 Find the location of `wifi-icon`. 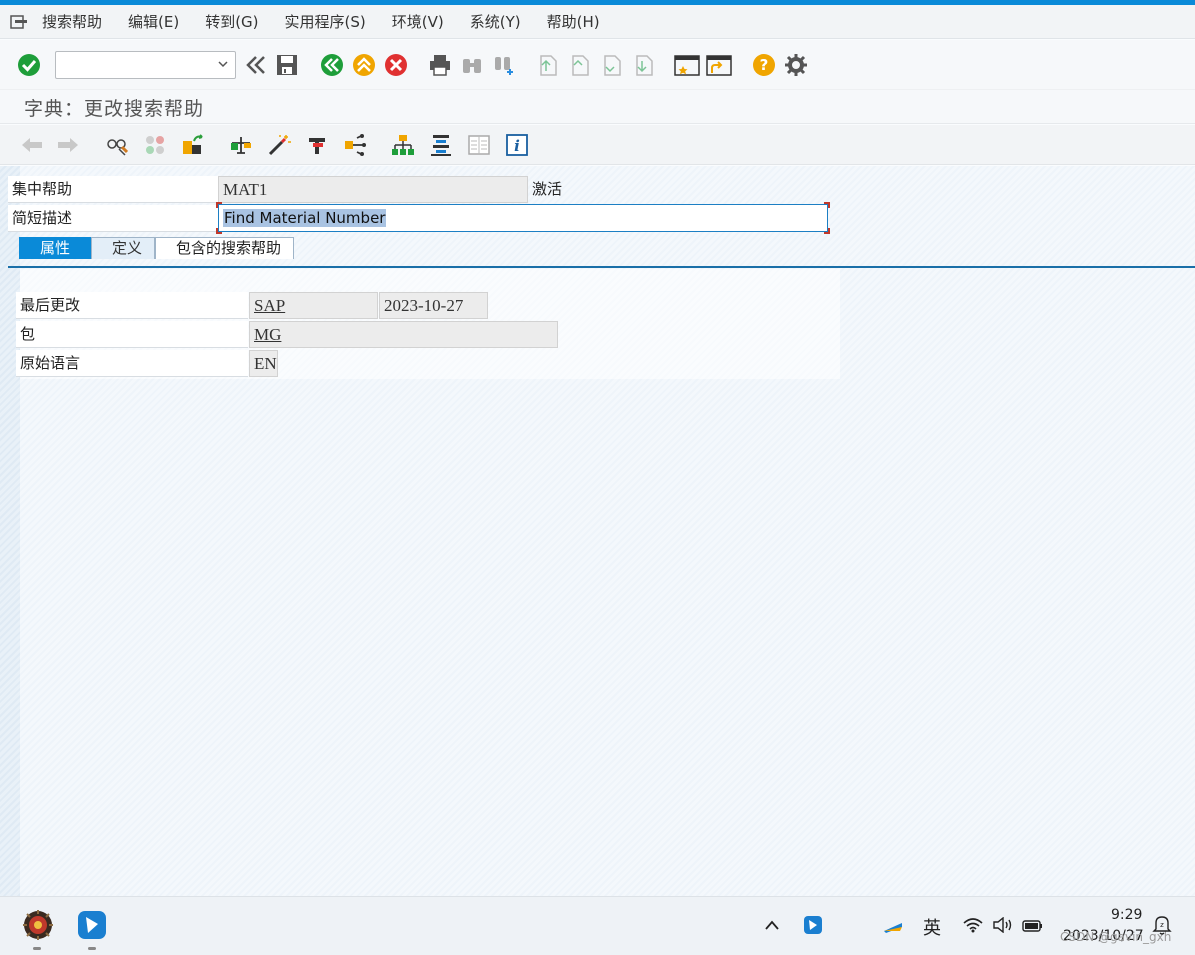

wifi-icon is located at coordinates (973, 927).